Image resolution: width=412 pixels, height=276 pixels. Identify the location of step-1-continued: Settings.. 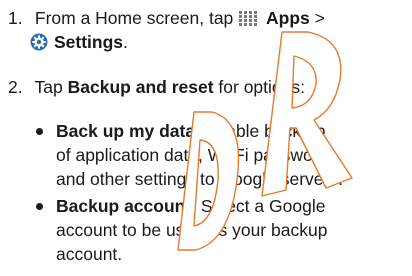
(79, 42).